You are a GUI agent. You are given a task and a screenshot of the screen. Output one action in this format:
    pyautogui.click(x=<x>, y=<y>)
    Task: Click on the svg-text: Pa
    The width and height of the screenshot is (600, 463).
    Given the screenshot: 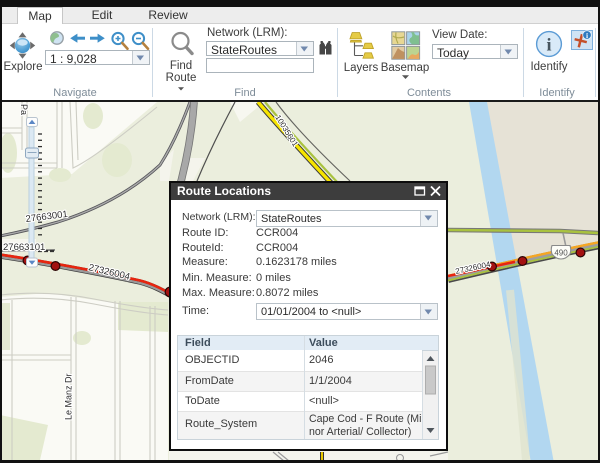 What is the action you would take?
    pyautogui.click(x=24, y=109)
    